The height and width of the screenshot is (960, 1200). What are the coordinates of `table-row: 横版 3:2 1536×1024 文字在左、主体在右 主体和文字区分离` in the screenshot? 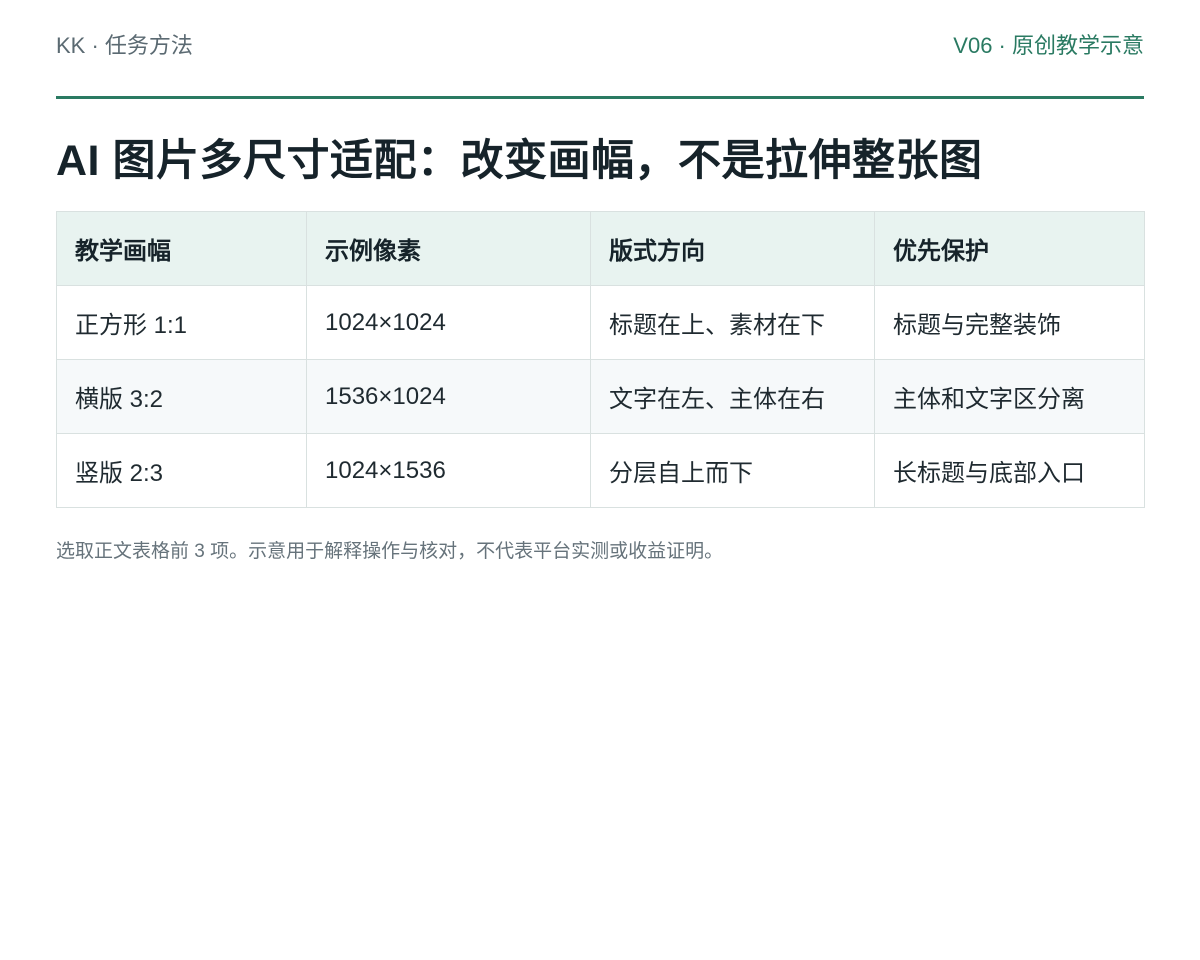 It's located at (600, 396).